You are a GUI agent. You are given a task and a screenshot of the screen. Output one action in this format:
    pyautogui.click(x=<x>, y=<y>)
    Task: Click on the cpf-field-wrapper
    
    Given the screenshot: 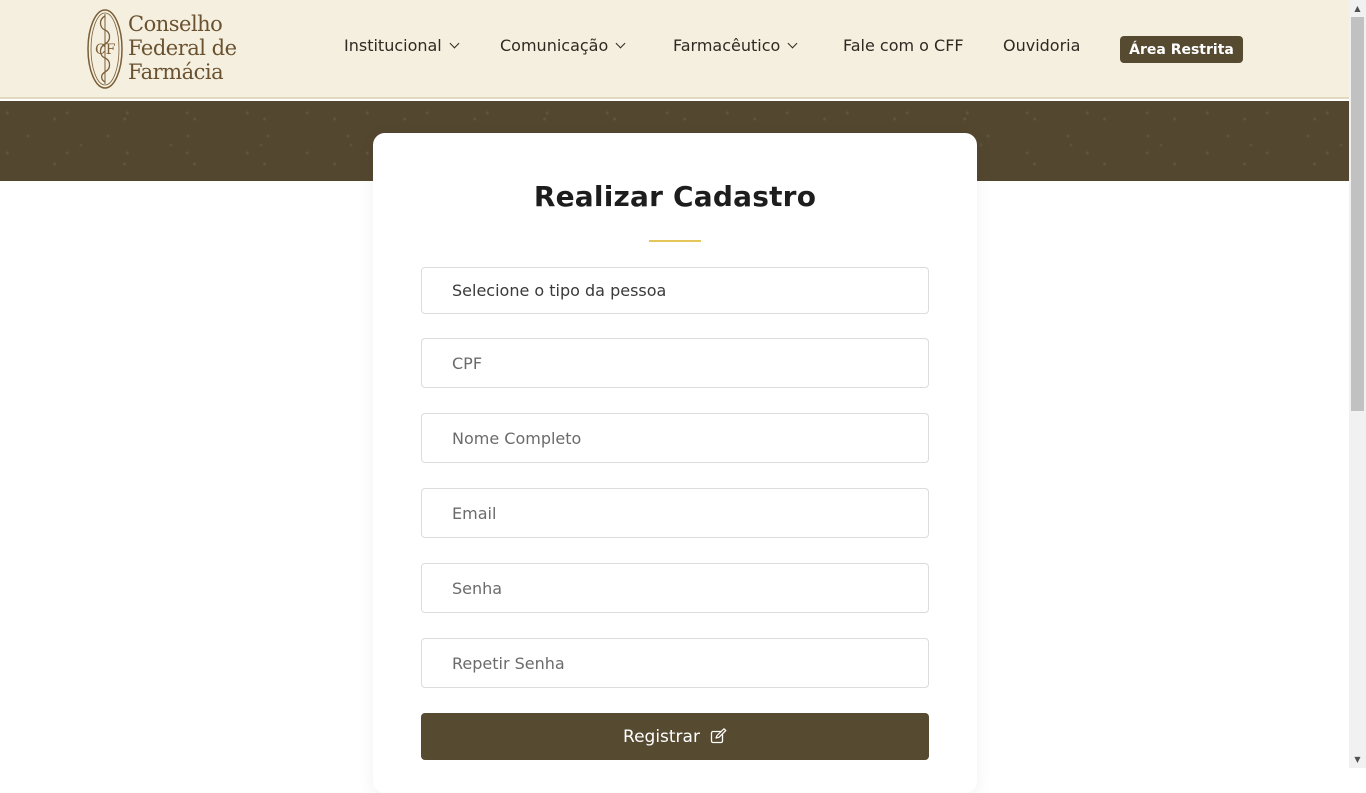 What is the action you would take?
    pyautogui.click(x=675, y=363)
    